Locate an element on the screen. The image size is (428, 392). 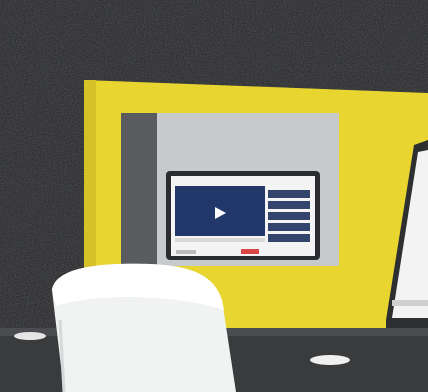
white-office-chair is located at coordinates (144, 327).